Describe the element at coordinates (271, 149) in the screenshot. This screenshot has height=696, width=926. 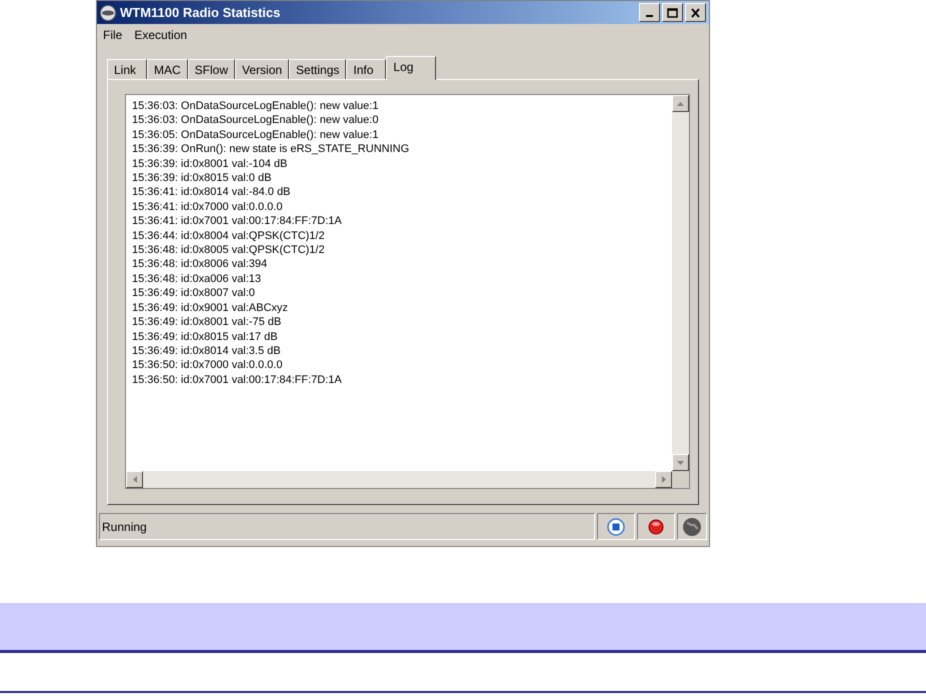
I see `log-line: 15:36:39: OnRun(): new state is eRS_STATE_RUNNING` at that location.